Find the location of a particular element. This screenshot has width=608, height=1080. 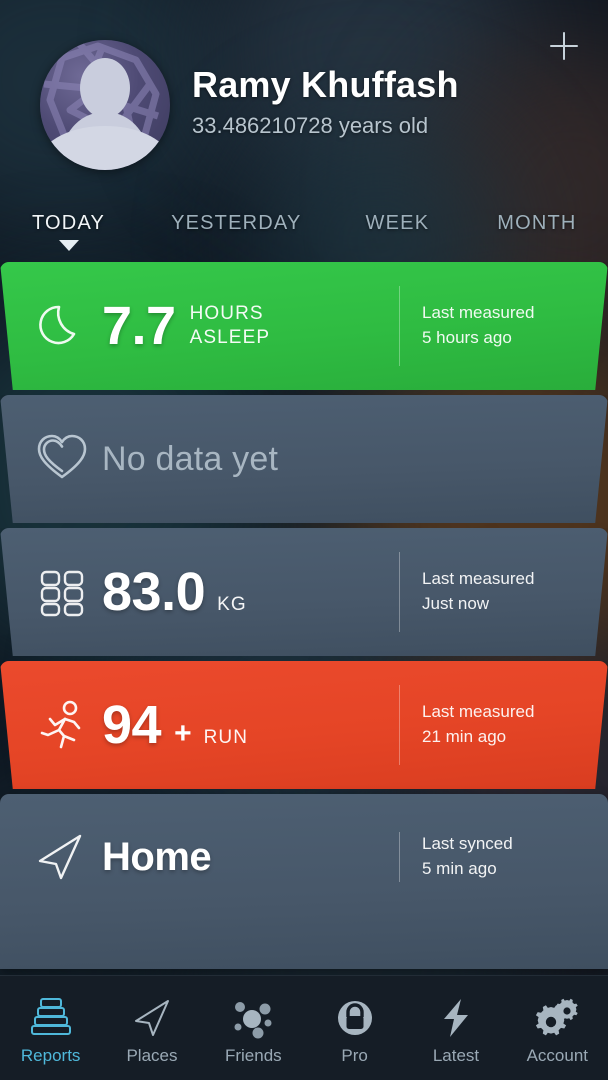

card-sleep-meta-line1: Last measured is located at coordinates (478, 313).